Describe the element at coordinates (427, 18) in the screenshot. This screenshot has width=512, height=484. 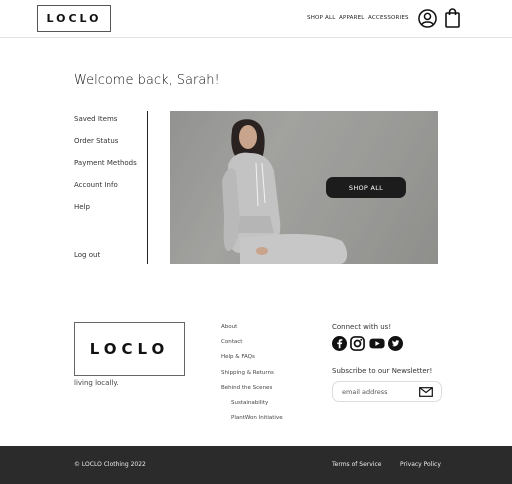
I see `account-circle-icon` at that location.